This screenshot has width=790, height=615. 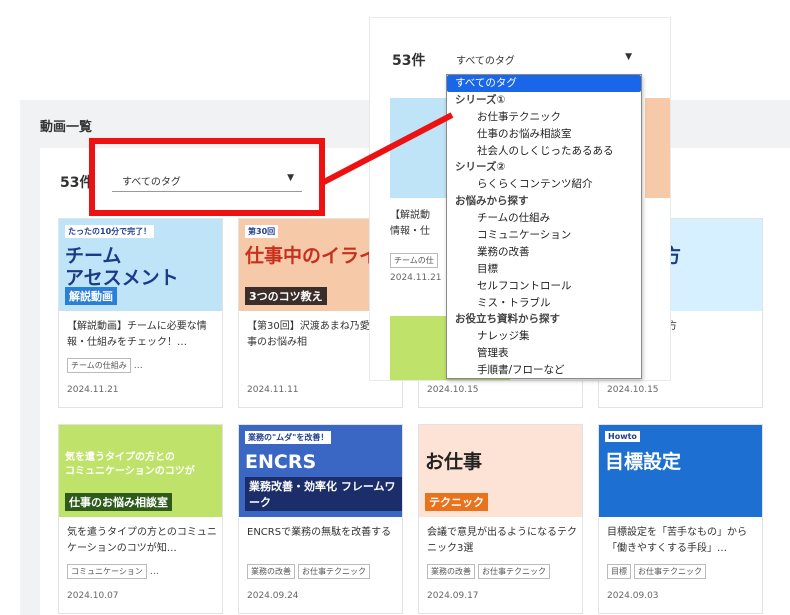 What do you see at coordinates (544, 134) in the screenshot?
I see `dropdown-option: 仕事のお悩み相談室` at bounding box center [544, 134].